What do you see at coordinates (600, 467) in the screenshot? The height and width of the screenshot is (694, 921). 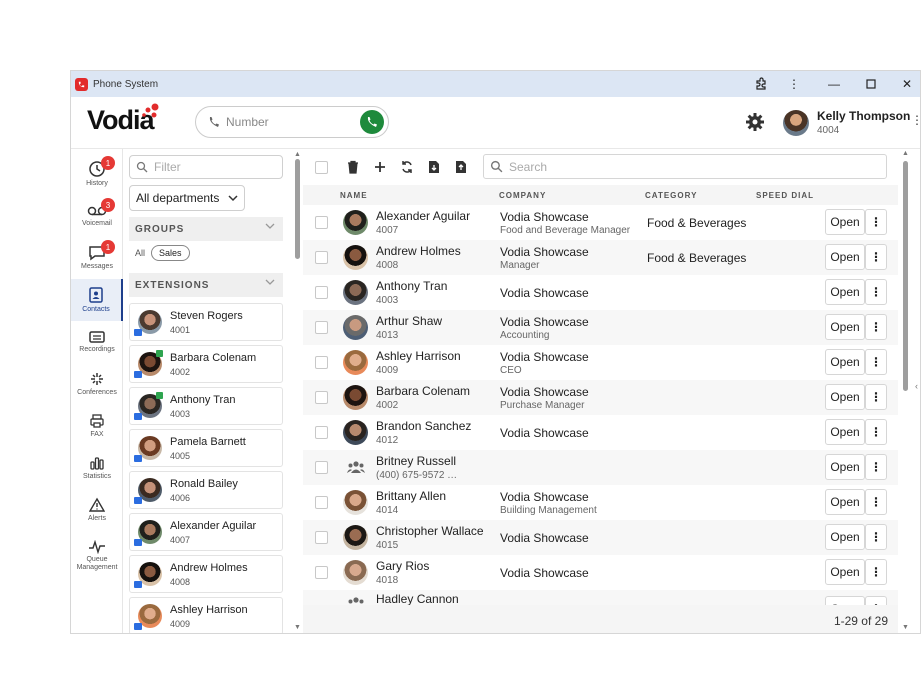 I see `table-row: Britney Russell (400) 675-9572 … Open ⋮` at bounding box center [600, 467].